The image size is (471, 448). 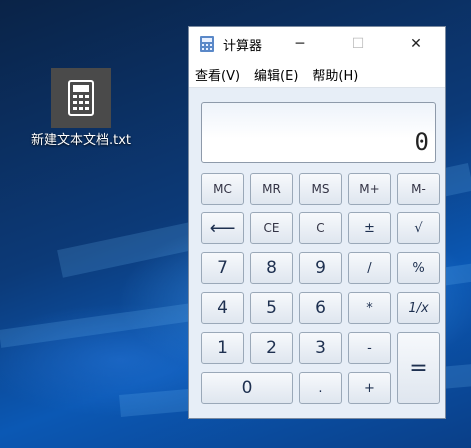 What do you see at coordinates (418, 368) in the screenshot?
I see `equals-button: =` at bounding box center [418, 368].